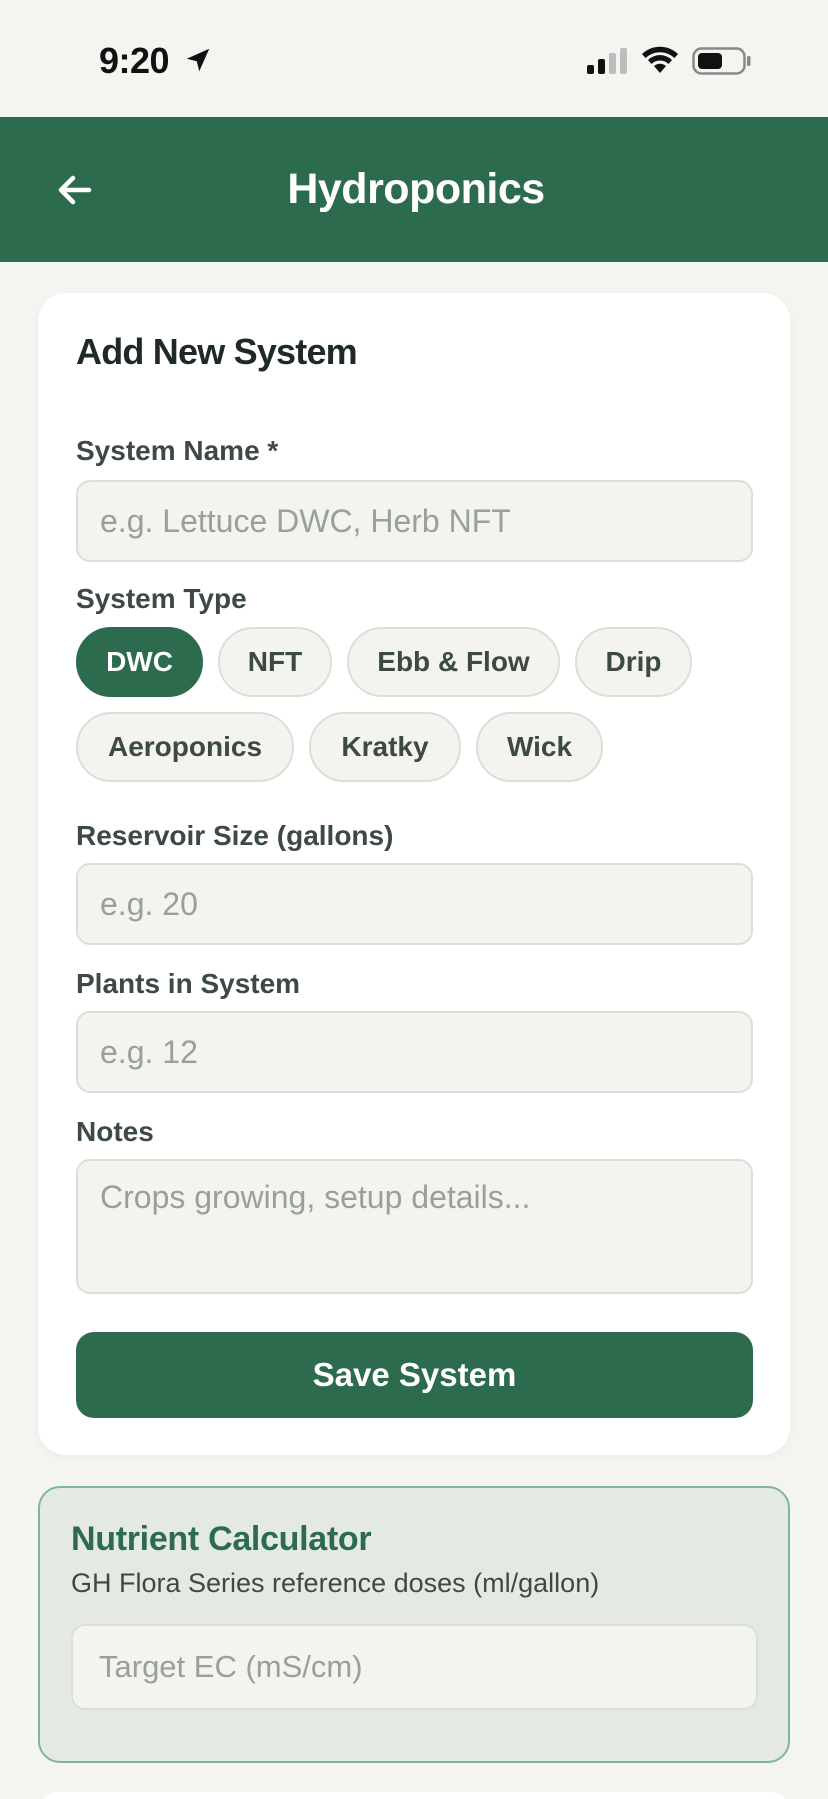  What do you see at coordinates (188, 983) in the screenshot?
I see `plants-label: Plants in System` at bounding box center [188, 983].